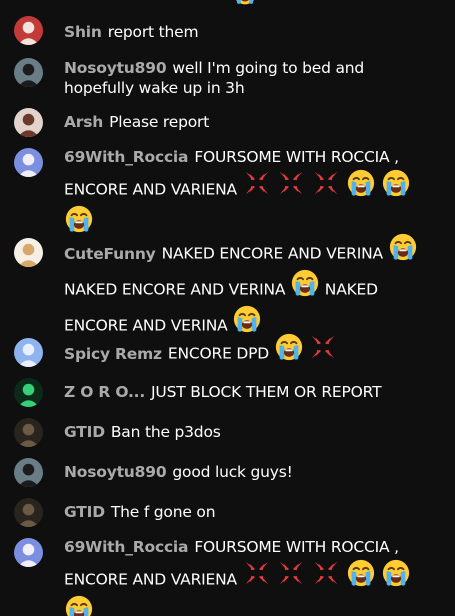 This screenshot has width=455, height=616. I want to click on message-content: Z O R O... JUST BLOCK THEM OR REPORT, so click(244, 392).